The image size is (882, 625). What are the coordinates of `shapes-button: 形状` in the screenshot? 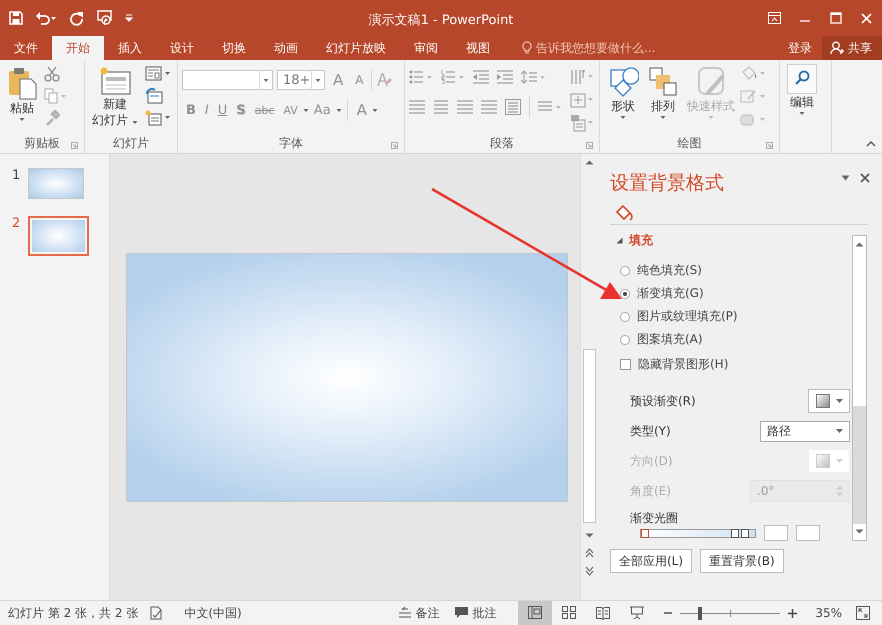 It's located at (623, 99).